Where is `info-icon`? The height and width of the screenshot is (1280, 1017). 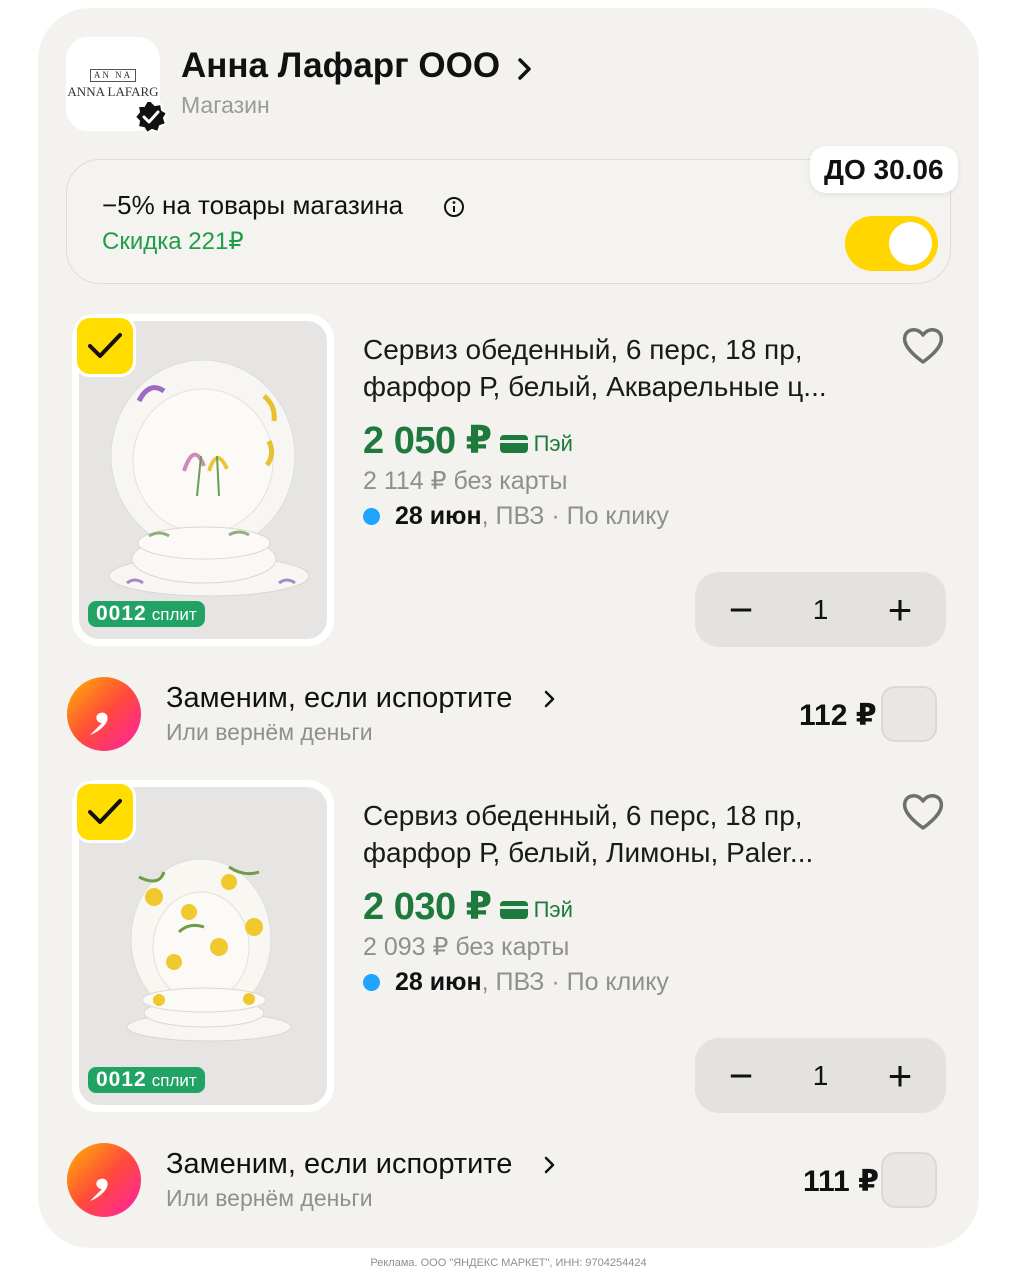 info-icon is located at coordinates (454, 207).